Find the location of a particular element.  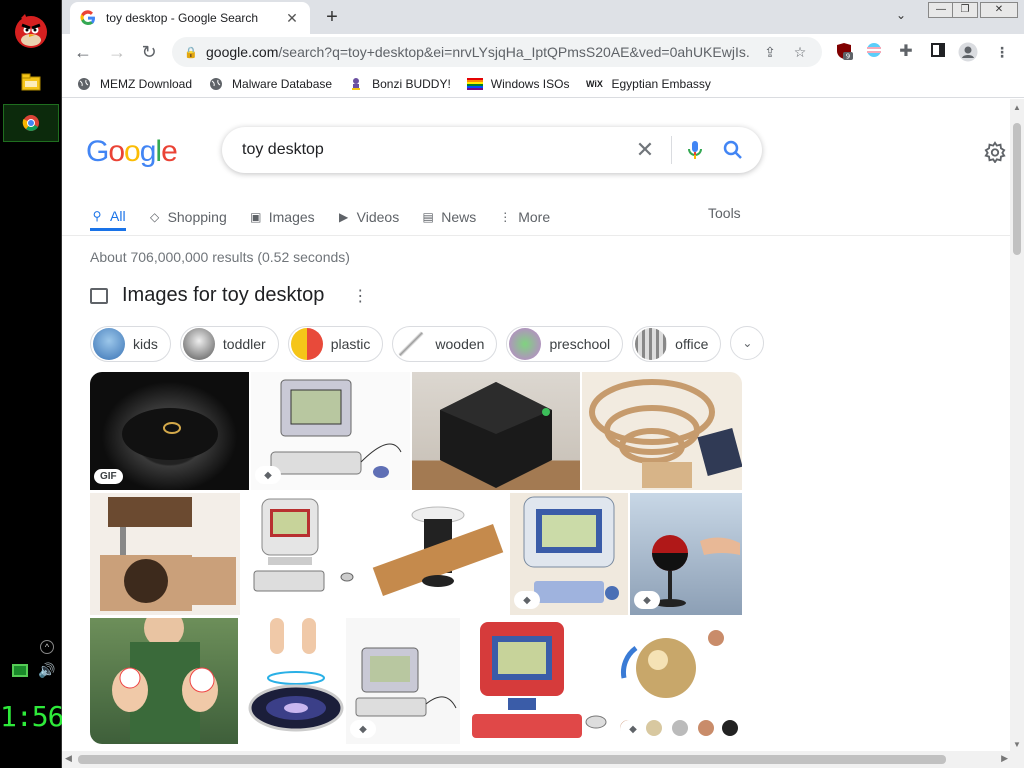

bookmark-star-icon: ☆ is located at coordinates (800, 52).